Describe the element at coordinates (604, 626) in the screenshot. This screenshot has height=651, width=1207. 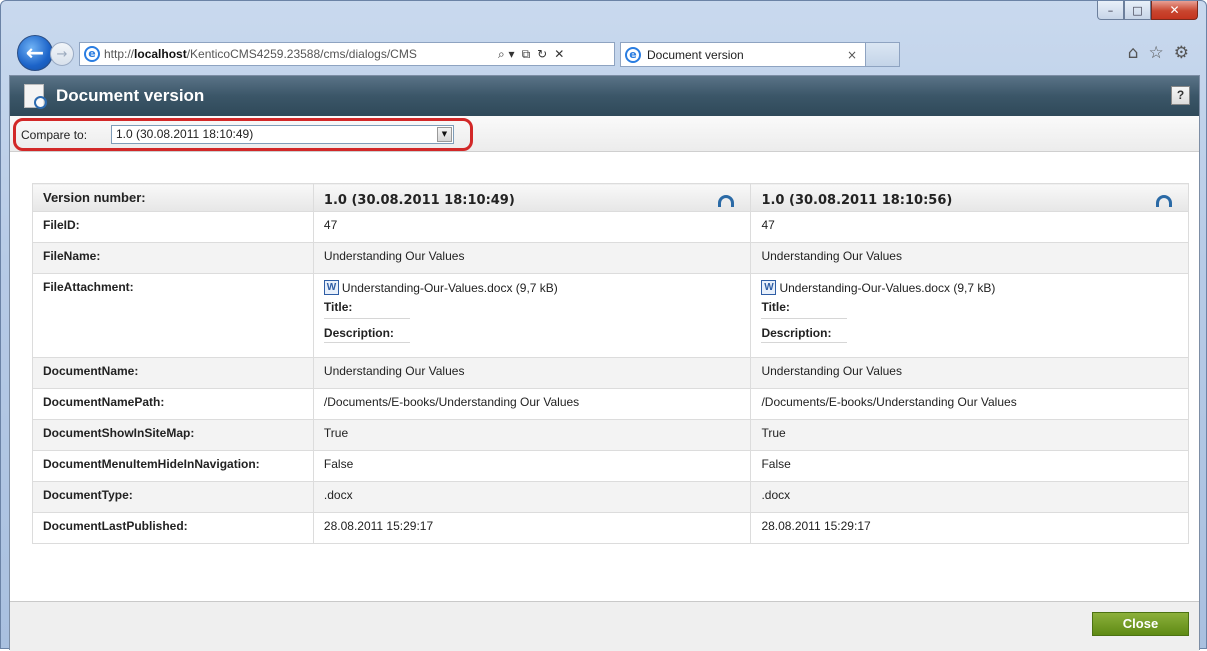
I see `dialog-footer: Close` at that location.